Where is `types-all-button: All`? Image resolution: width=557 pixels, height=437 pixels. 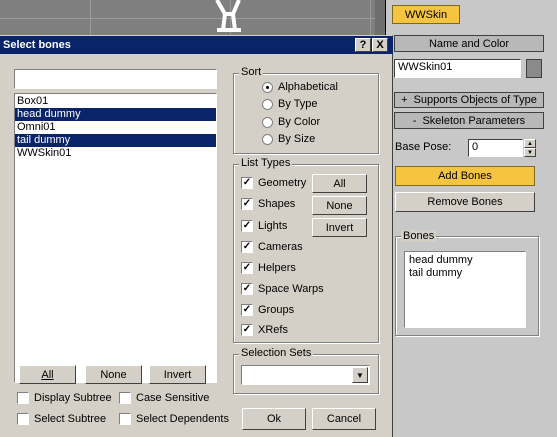
types-all-button: All is located at coordinates (339, 183).